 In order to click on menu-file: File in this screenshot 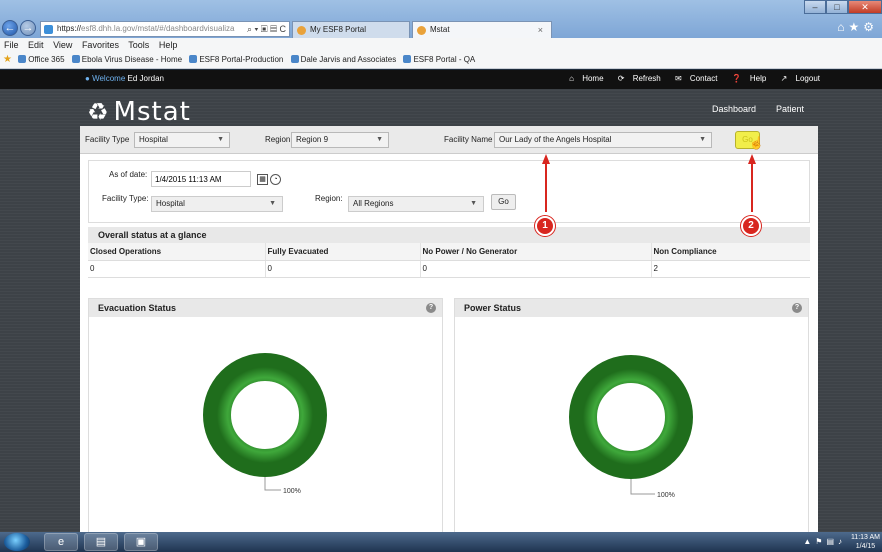, I will do `click(11, 45)`.